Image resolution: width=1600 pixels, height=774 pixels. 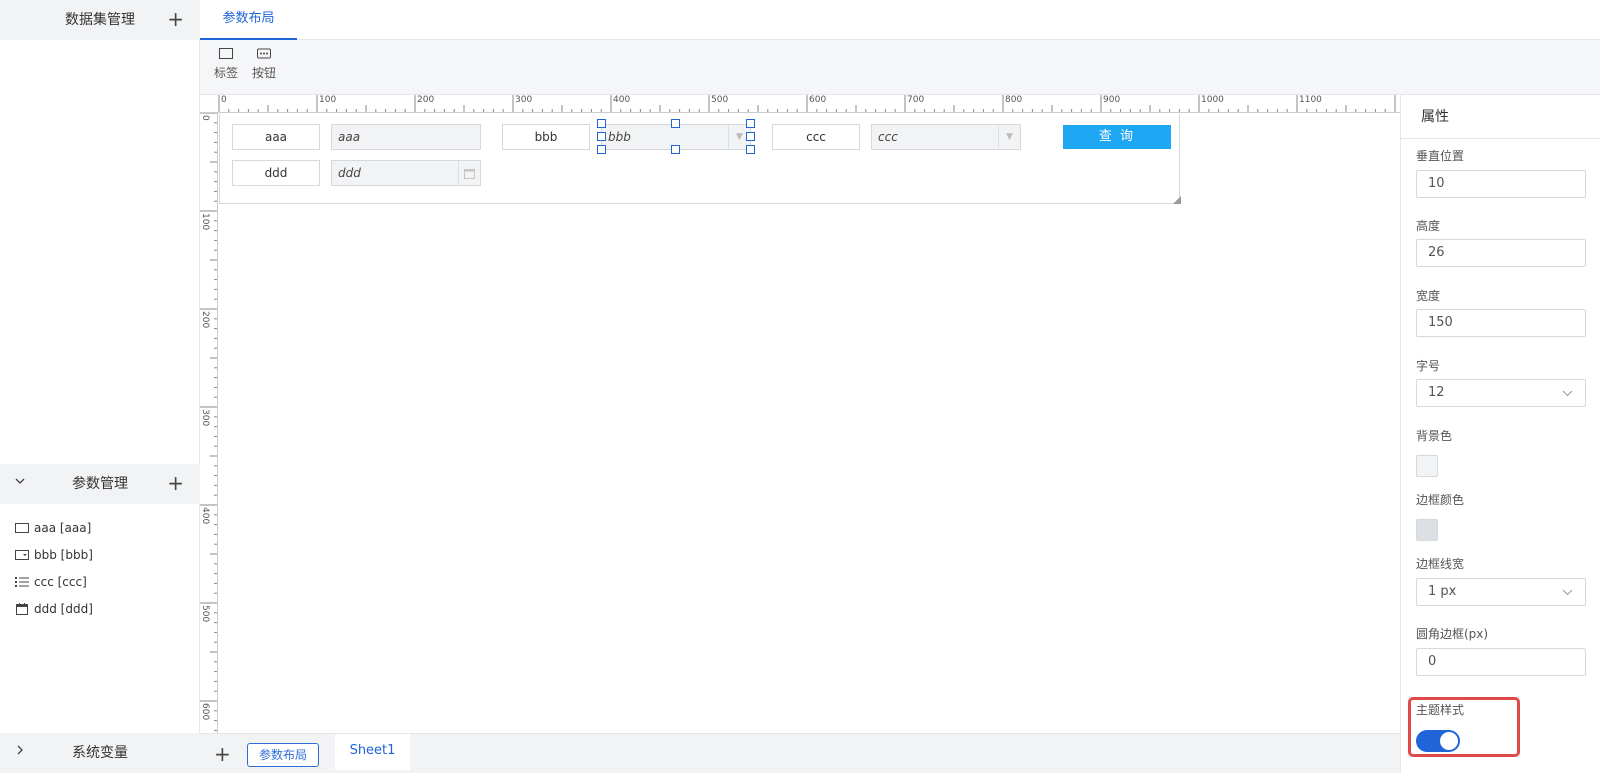 What do you see at coordinates (946, 137) in the screenshot?
I see `ccc-select-widget: ccc ▼` at bounding box center [946, 137].